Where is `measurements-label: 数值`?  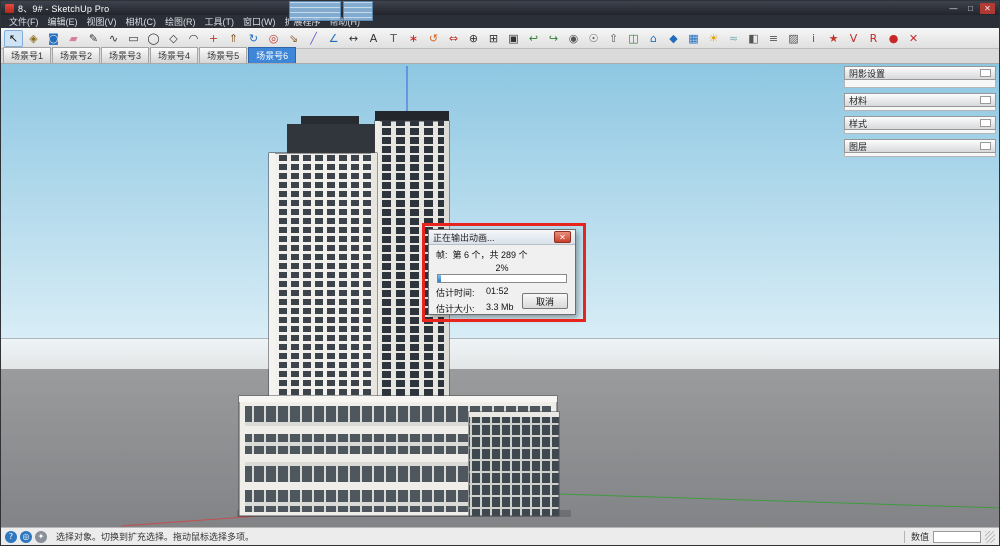
measurements-label: 数值 is located at coordinates (919, 537).